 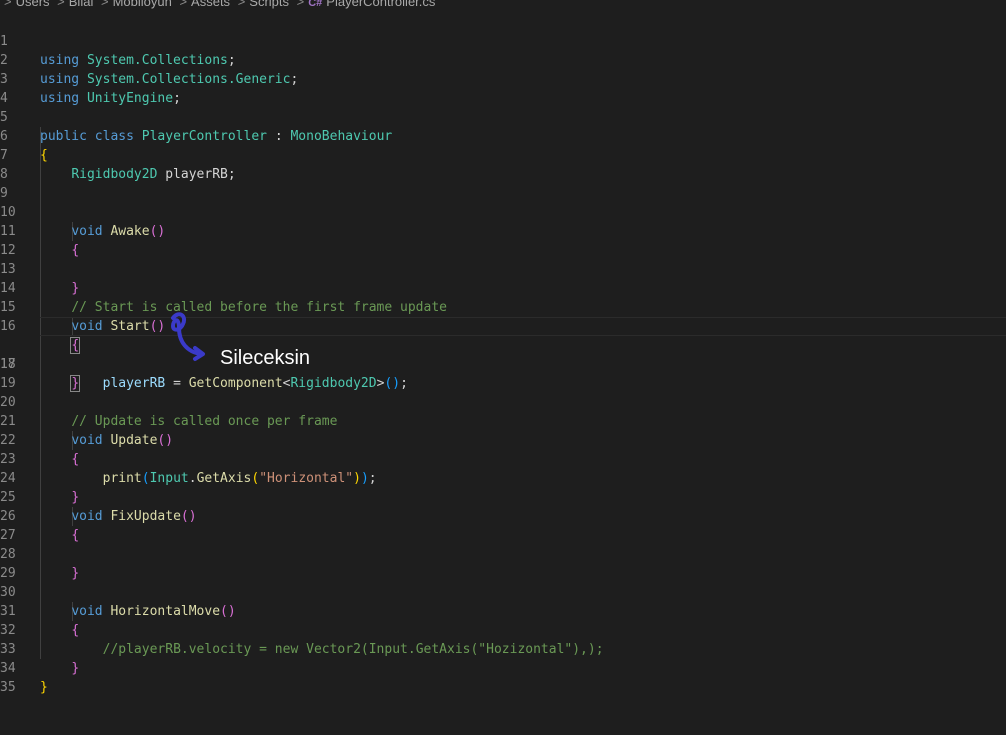 I want to click on code-line: 11 {, so click(x=503, y=230).